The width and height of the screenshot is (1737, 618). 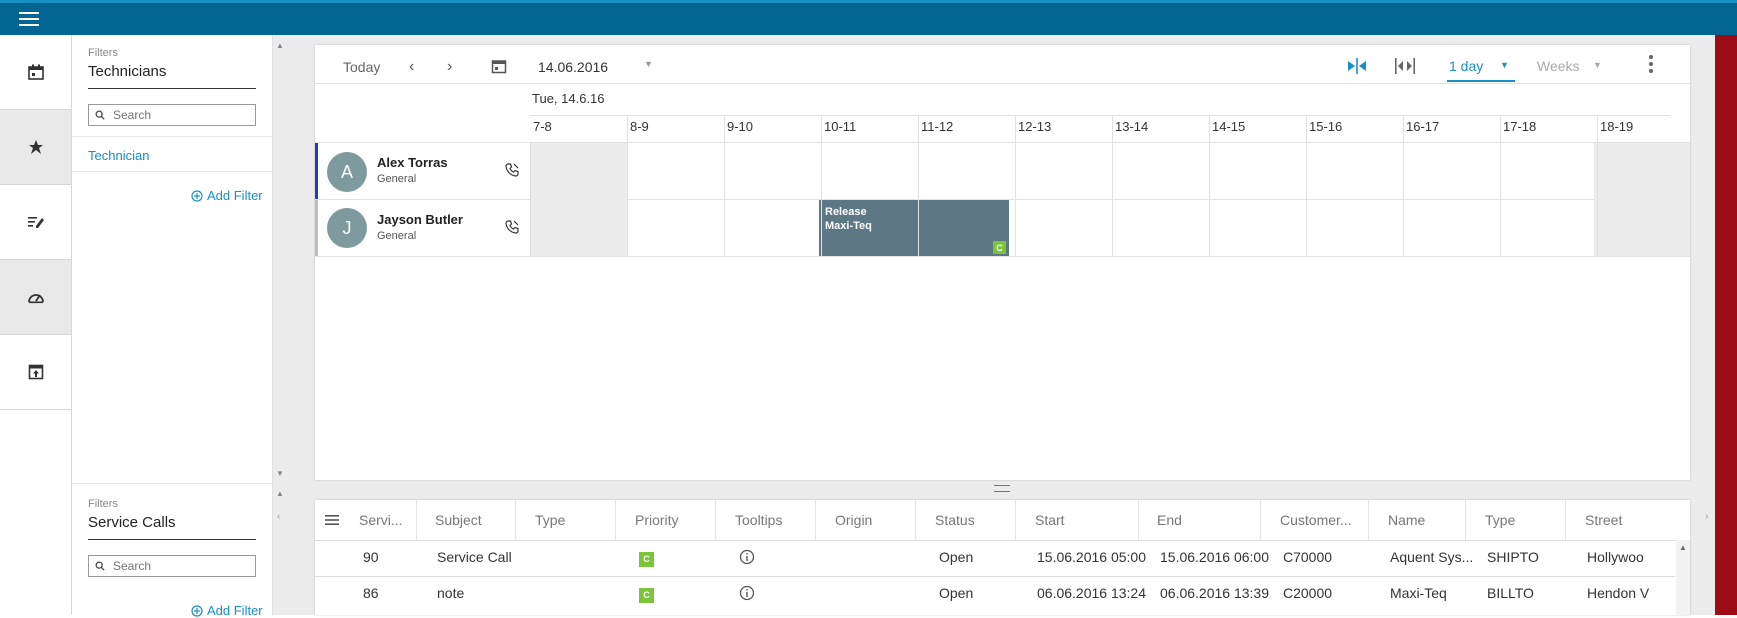 What do you see at coordinates (758, 520) in the screenshot?
I see `column-header: Tooltips` at bounding box center [758, 520].